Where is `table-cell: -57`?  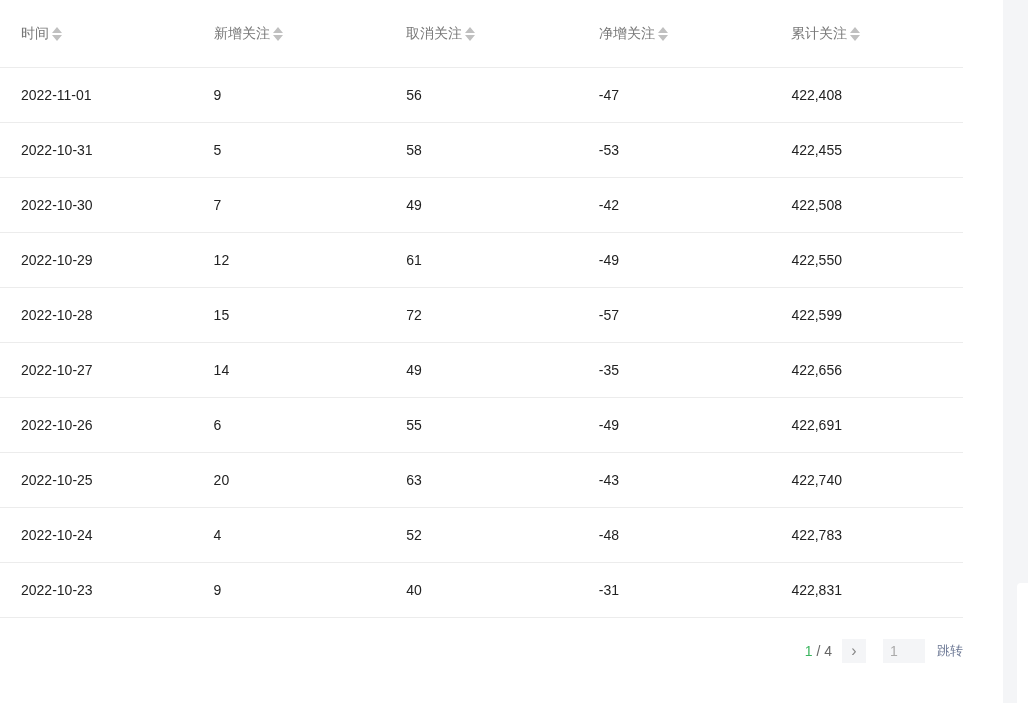 table-cell: -57 is located at coordinates (608, 315).